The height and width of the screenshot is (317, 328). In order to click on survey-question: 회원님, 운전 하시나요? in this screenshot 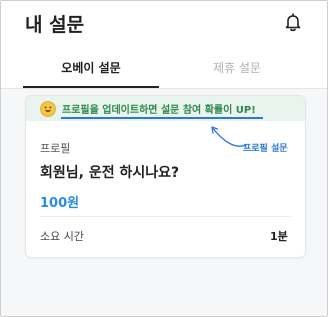, I will do `click(110, 173)`.